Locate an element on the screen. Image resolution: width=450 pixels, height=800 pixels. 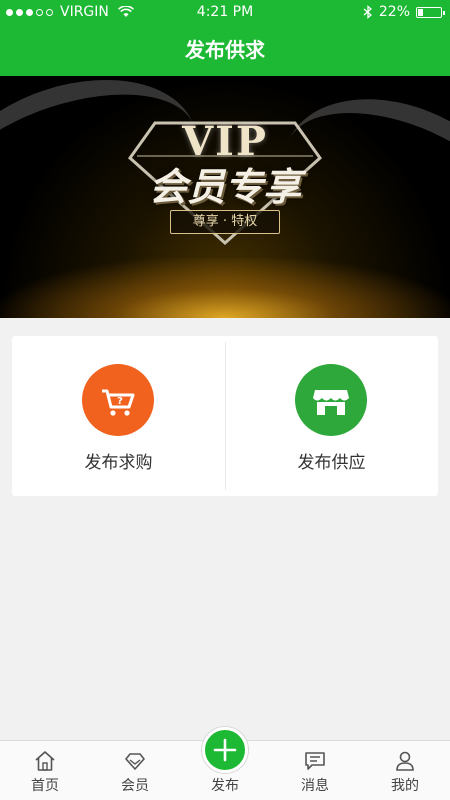
bottom-tab-bar: 首页 会员 发布 消息 我的 is located at coordinates (225, 763).